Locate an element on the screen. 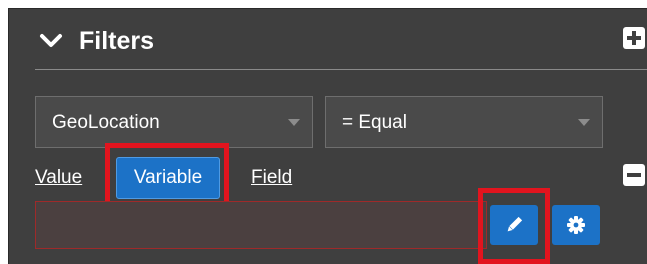 The image size is (647, 264). field-select-value: GeoLocation is located at coordinates (106, 122).